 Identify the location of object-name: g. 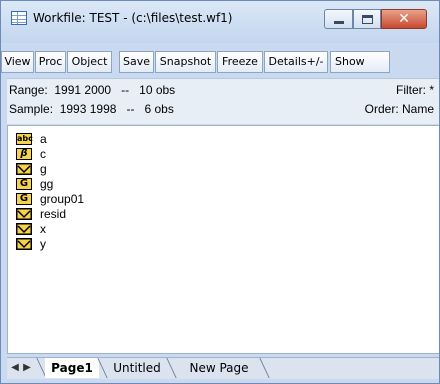
(43, 169).